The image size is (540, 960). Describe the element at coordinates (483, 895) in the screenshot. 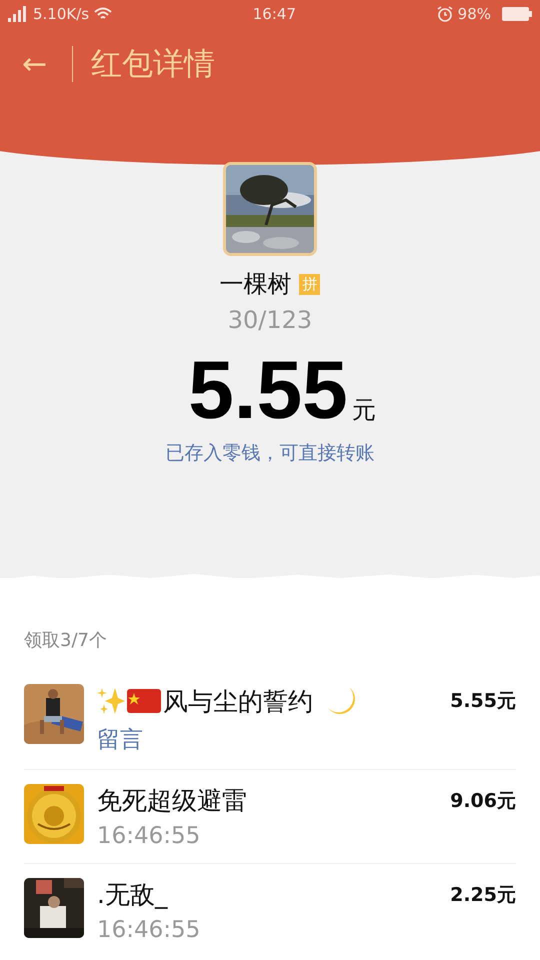

I see `claim-amount: 2.25元` at that location.